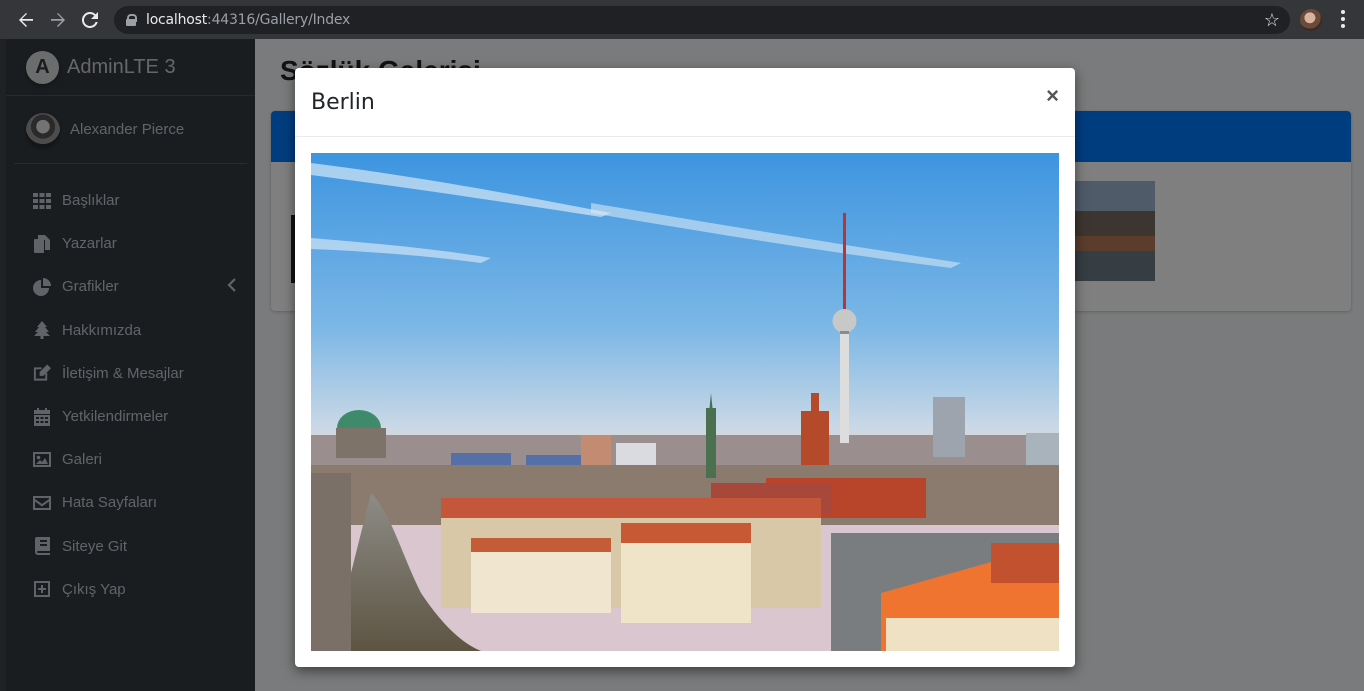 This screenshot has height=691, width=1364. Describe the element at coordinates (685, 102) in the screenshot. I see `modal-header: Berlin ×` at that location.